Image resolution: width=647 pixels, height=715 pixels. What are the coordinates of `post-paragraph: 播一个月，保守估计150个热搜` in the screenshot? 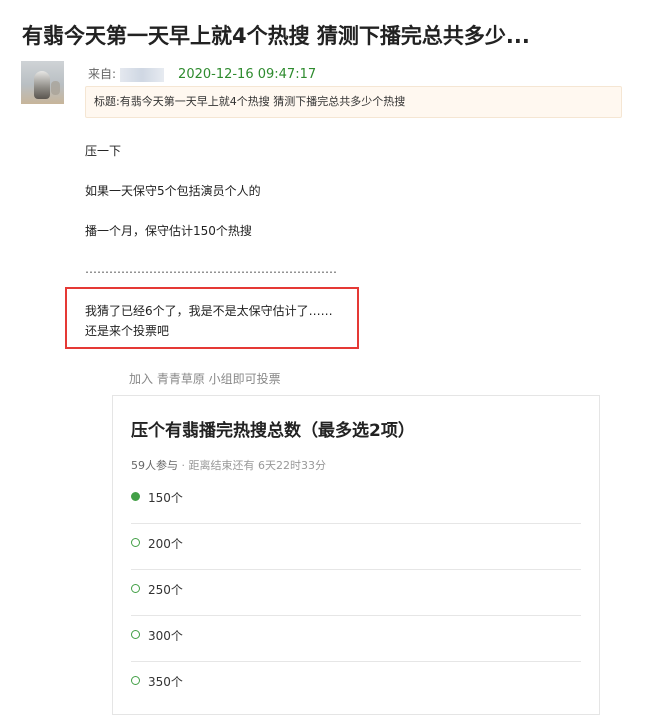 It's located at (168, 231).